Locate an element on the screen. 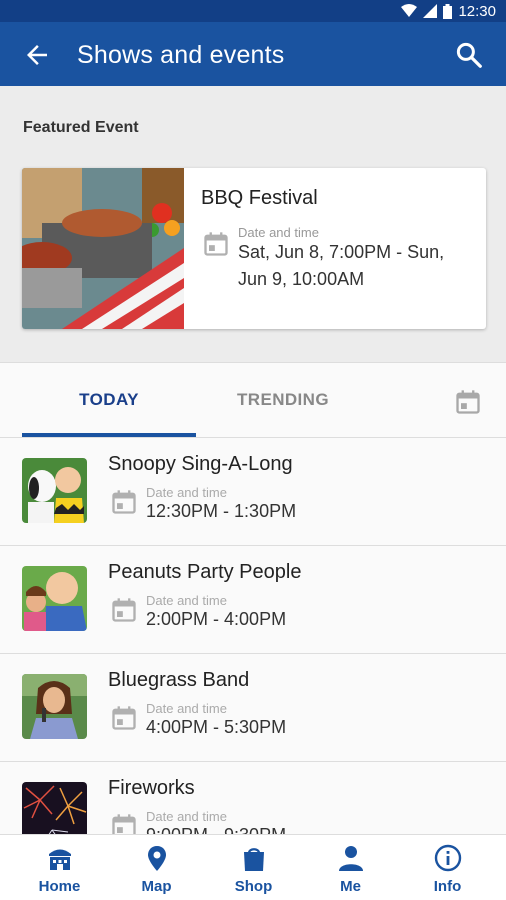 The height and width of the screenshot is (900, 506). nav-label: Info is located at coordinates (447, 886).